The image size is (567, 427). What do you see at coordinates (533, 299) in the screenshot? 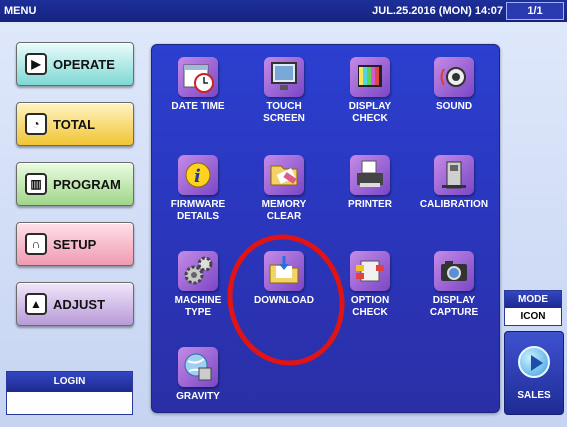
I see `mode-label: MODE` at bounding box center [533, 299].